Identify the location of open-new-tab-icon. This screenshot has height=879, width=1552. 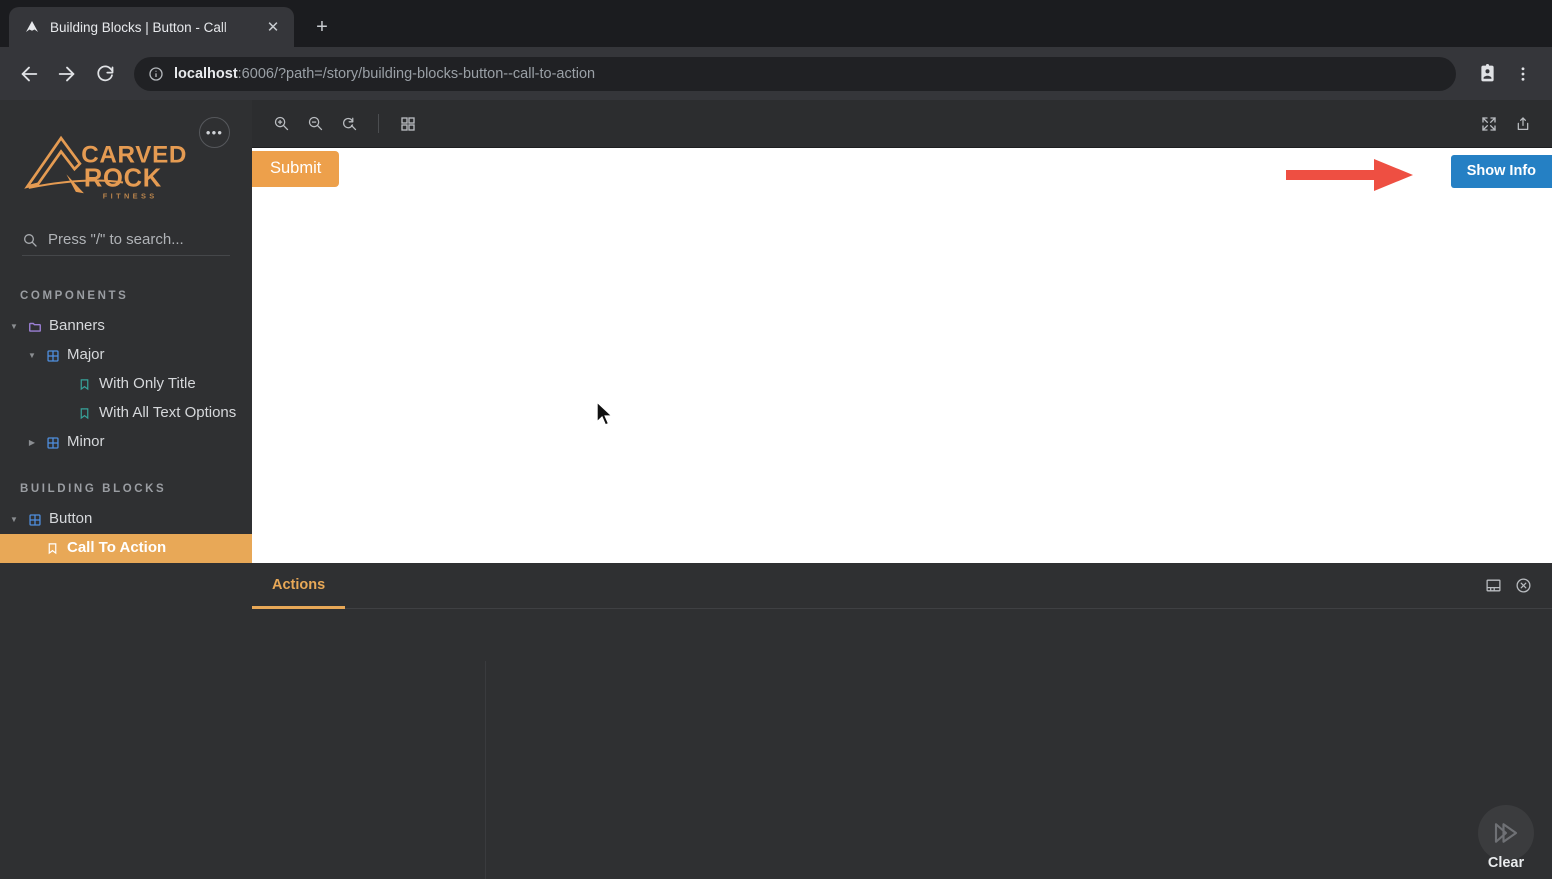
(1523, 124).